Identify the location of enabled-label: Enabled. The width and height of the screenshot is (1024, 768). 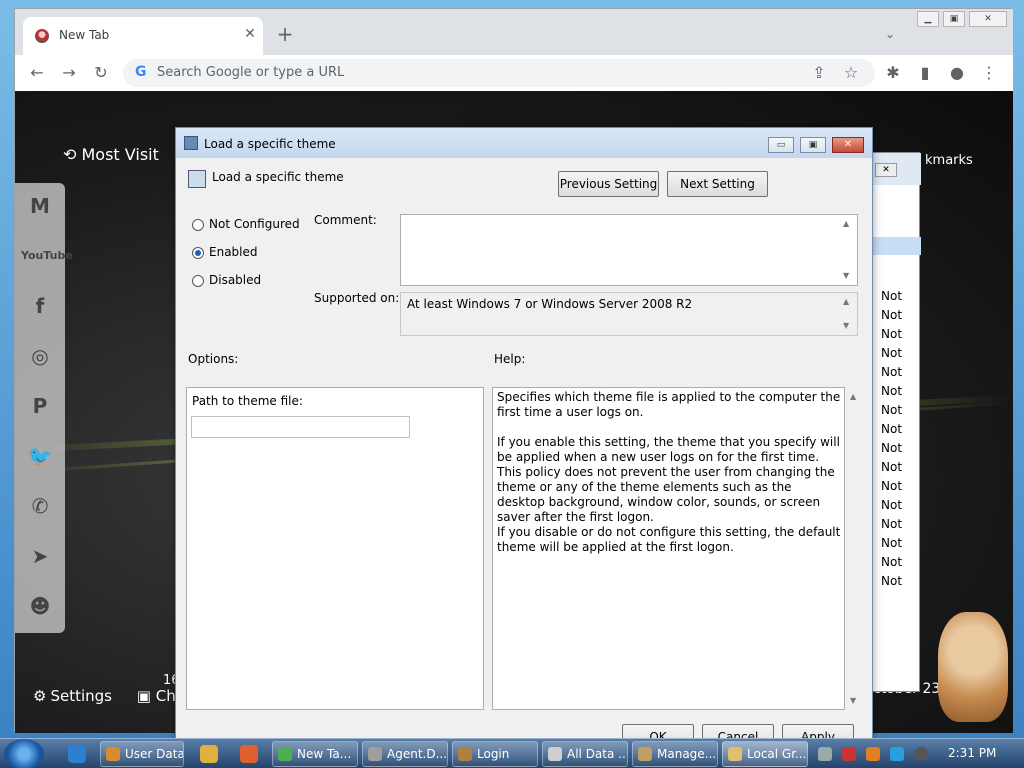
(233, 252).